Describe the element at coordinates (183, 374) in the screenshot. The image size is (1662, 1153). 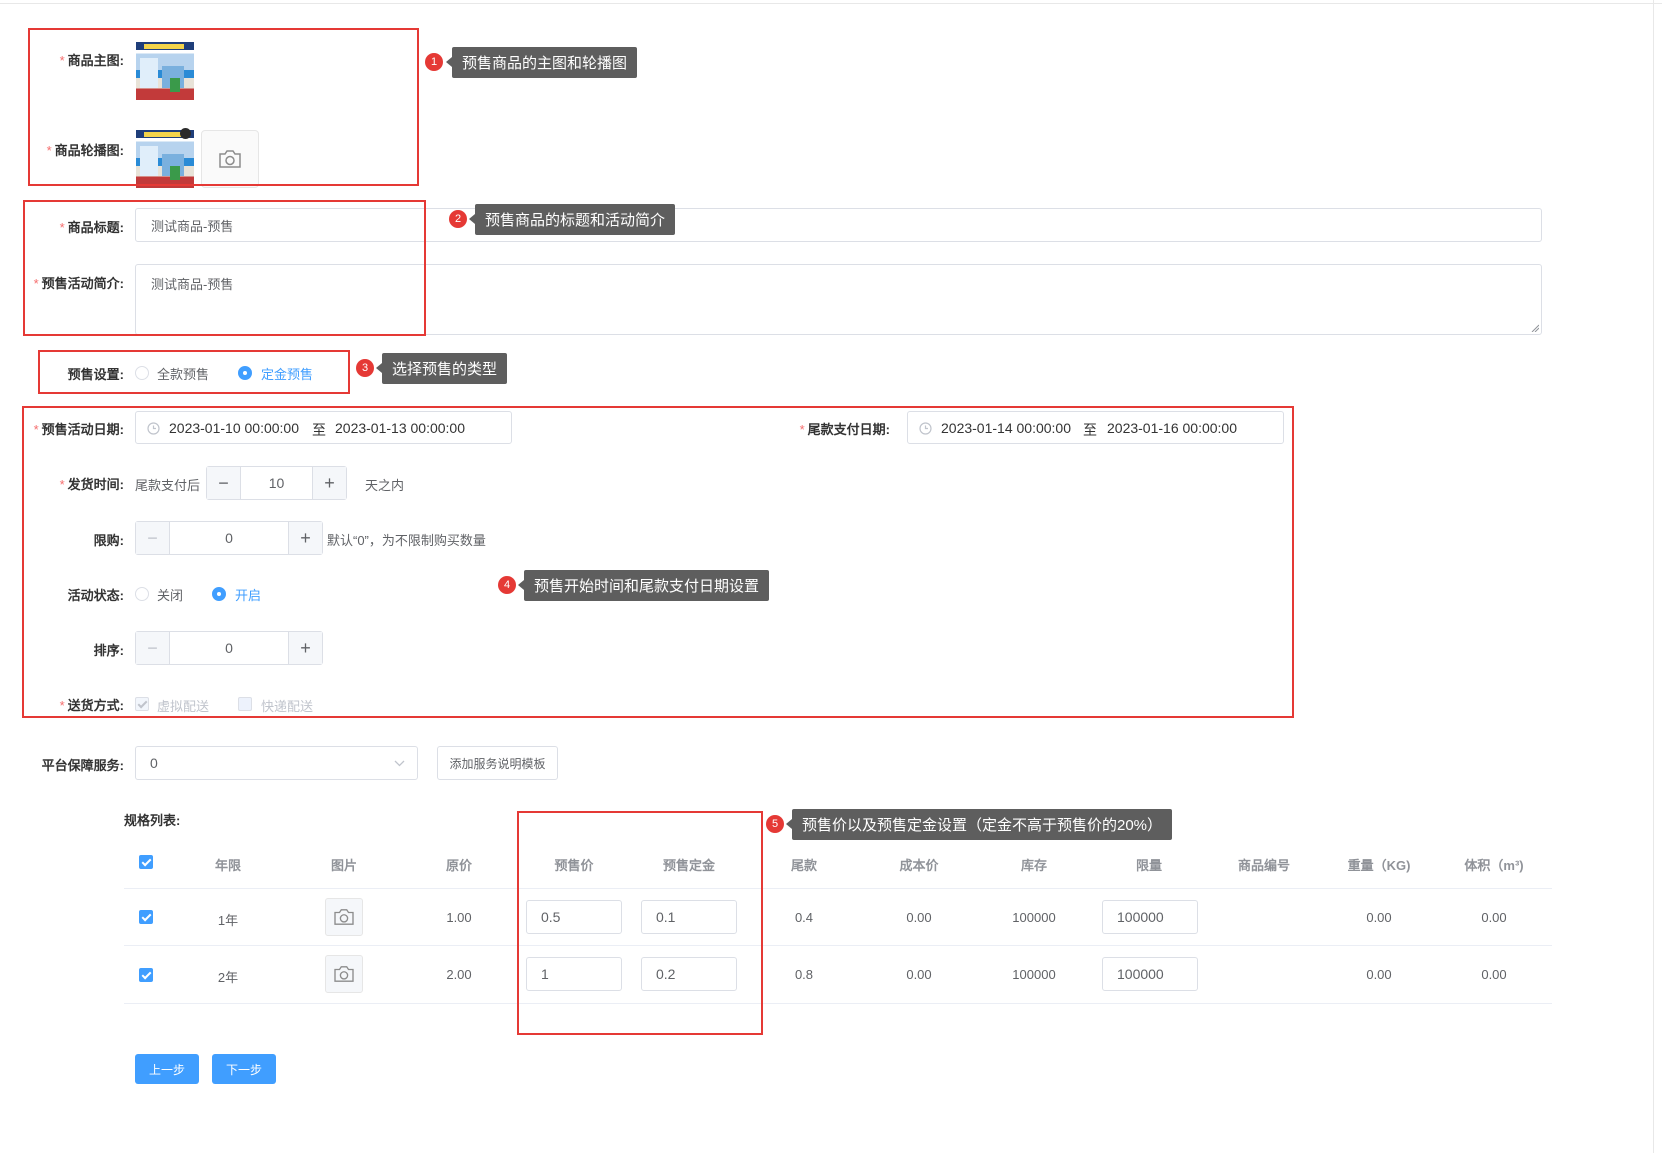
I see `radio-full-payment-label: 全款预售` at that location.